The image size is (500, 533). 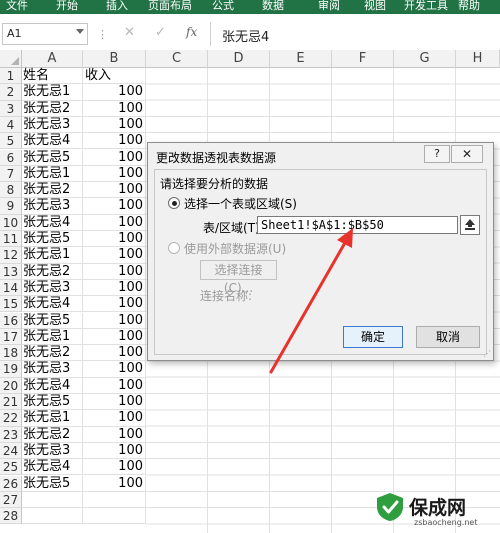 I want to click on row-header: 2, so click(x=11, y=92).